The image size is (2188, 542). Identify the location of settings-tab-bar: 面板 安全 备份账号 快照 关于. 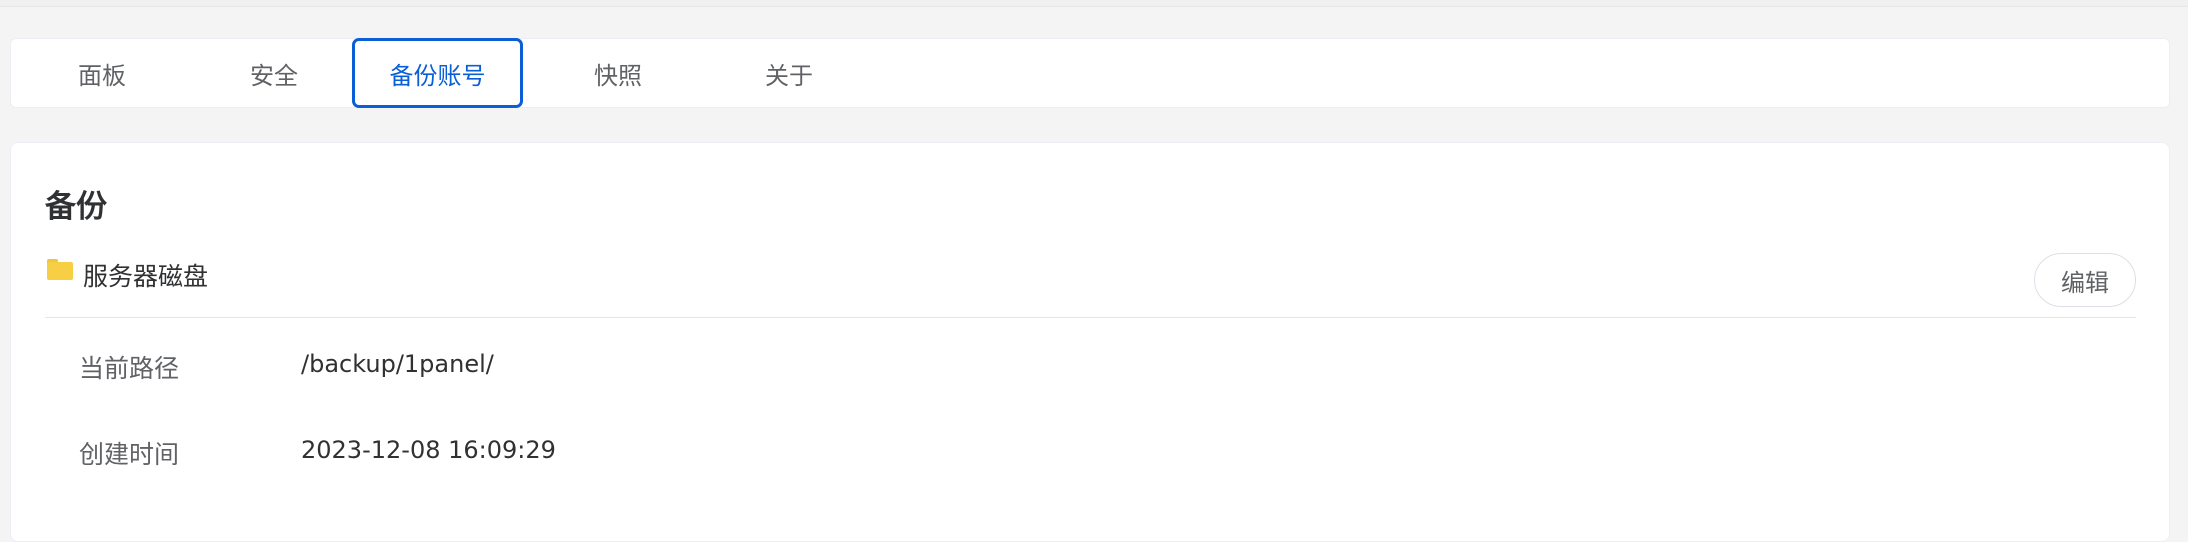
(1090, 73).